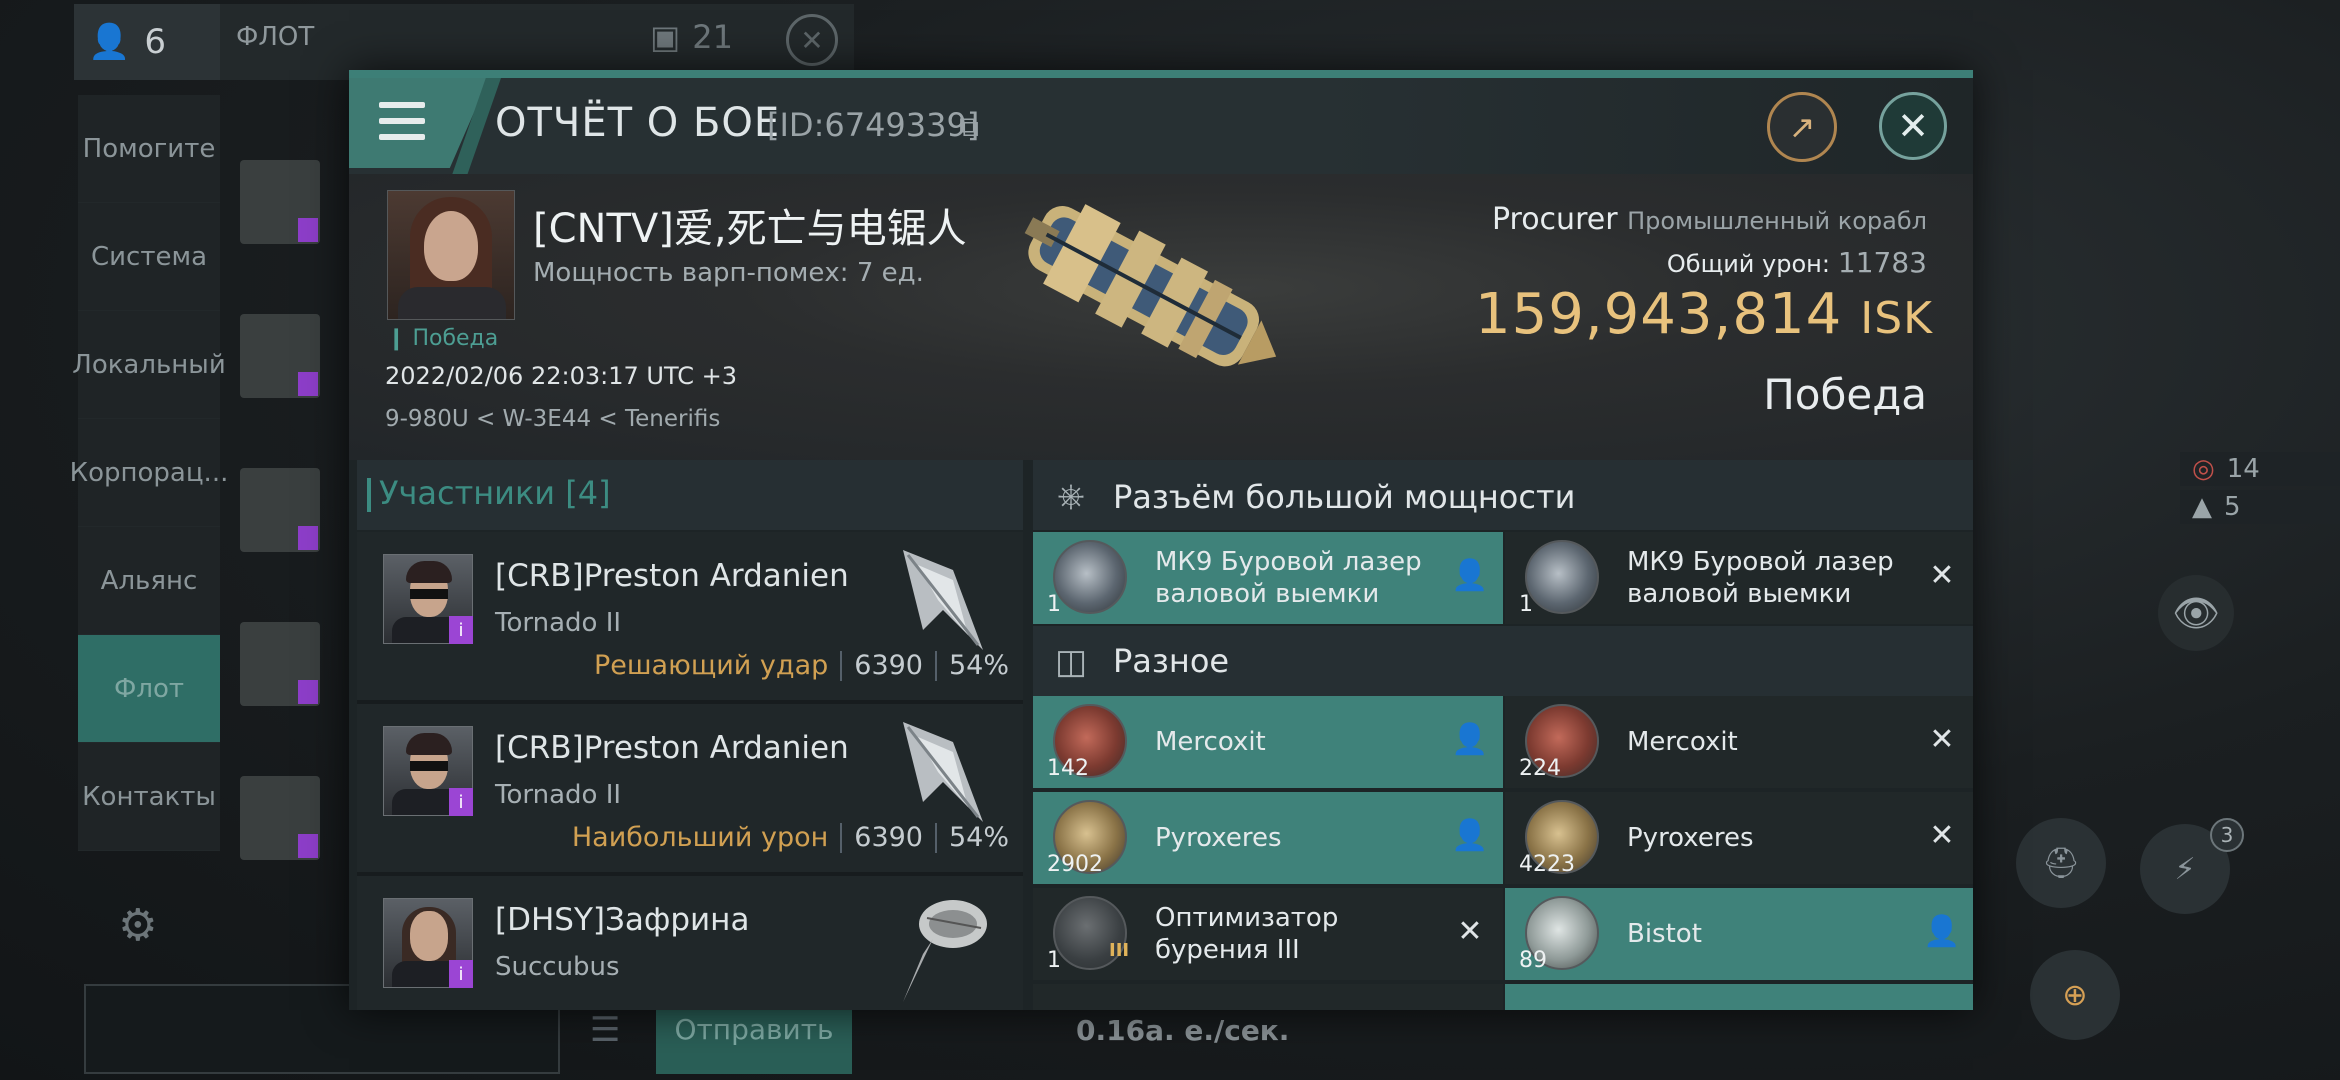 The height and width of the screenshot is (1080, 2340). What do you see at coordinates (402, 121) in the screenshot?
I see `hamburger-icon` at bounding box center [402, 121].